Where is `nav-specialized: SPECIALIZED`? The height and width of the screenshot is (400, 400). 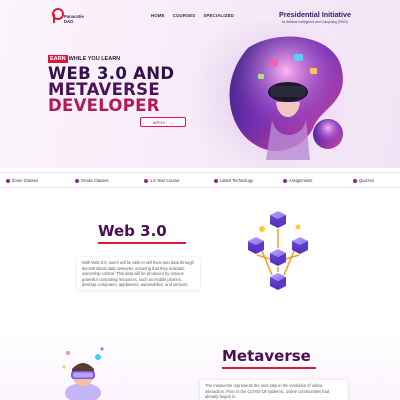 nav-specialized: SPECIALIZED is located at coordinates (218, 15).